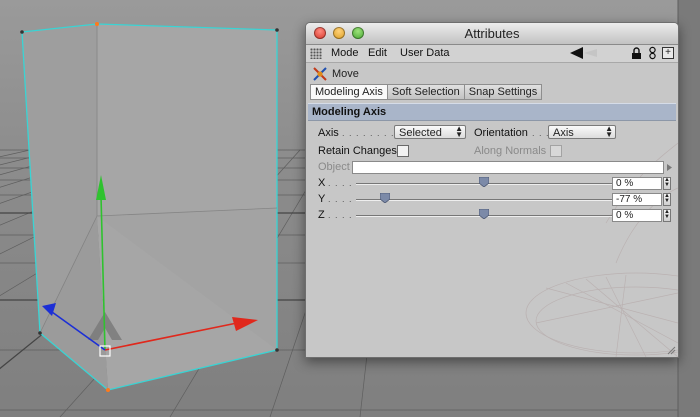 The image size is (700, 417). What do you see at coordinates (345, 53) in the screenshot?
I see `menu-mode: Mode` at bounding box center [345, 53].